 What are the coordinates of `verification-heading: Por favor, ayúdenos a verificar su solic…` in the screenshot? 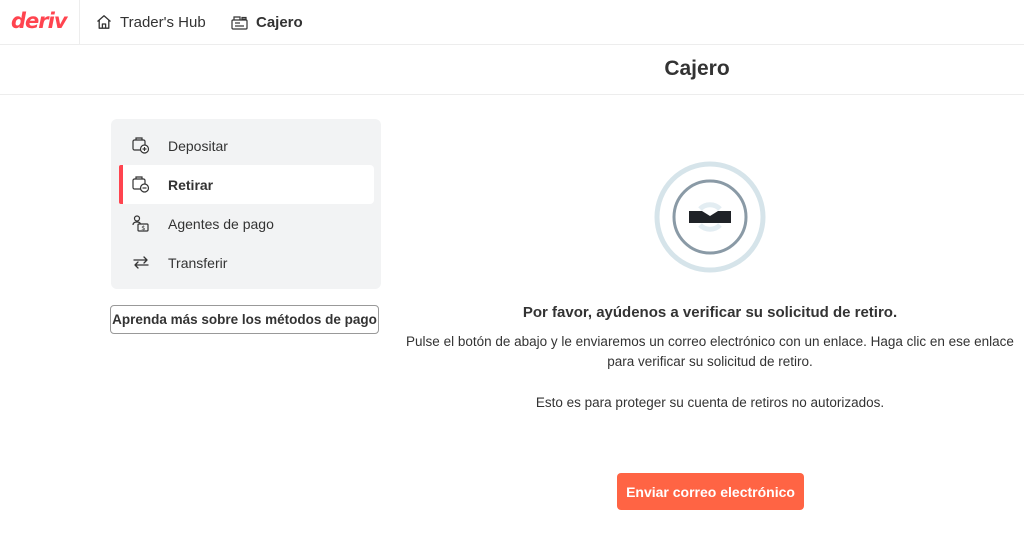 It's located at (710, 312).